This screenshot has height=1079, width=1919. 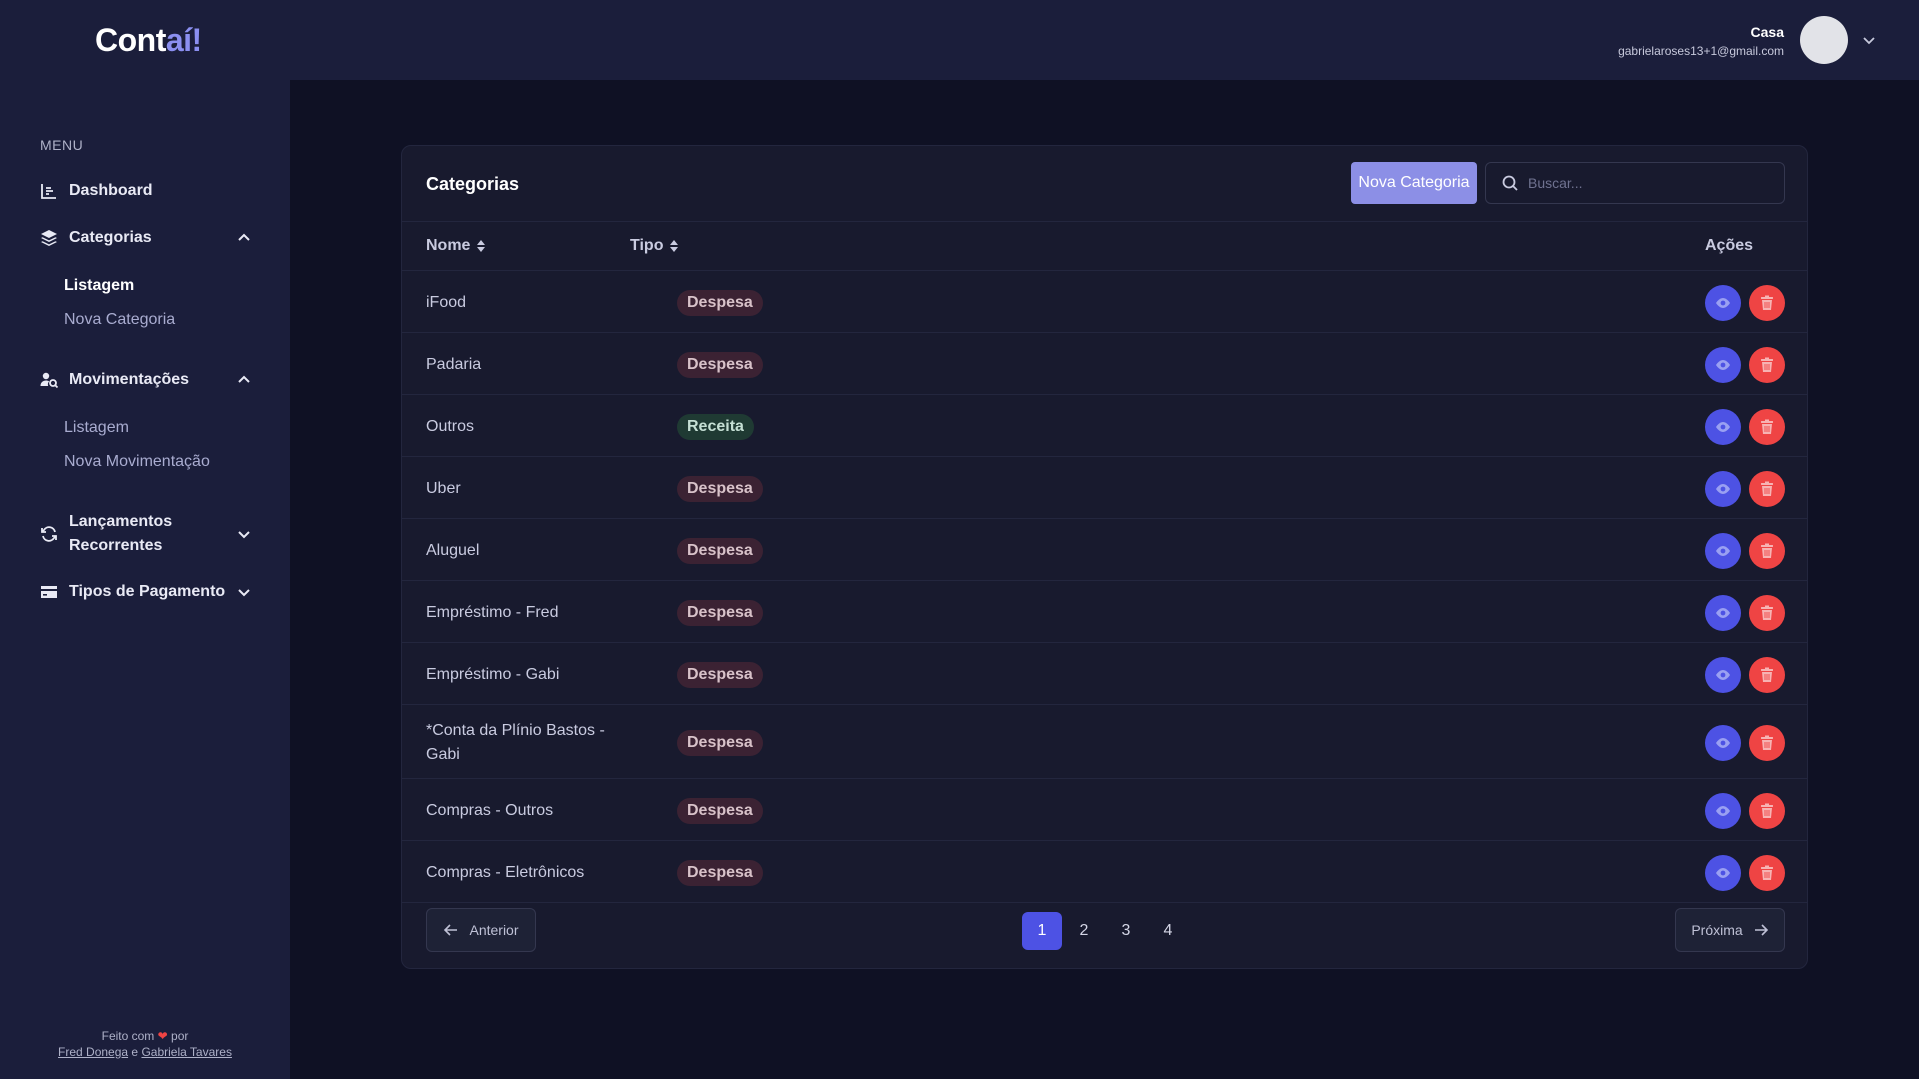 What do you see at coordinates (1104, 302) in the screenshot?
I see `table-row: iFood Despesa` at bounding box center [1104, 302].